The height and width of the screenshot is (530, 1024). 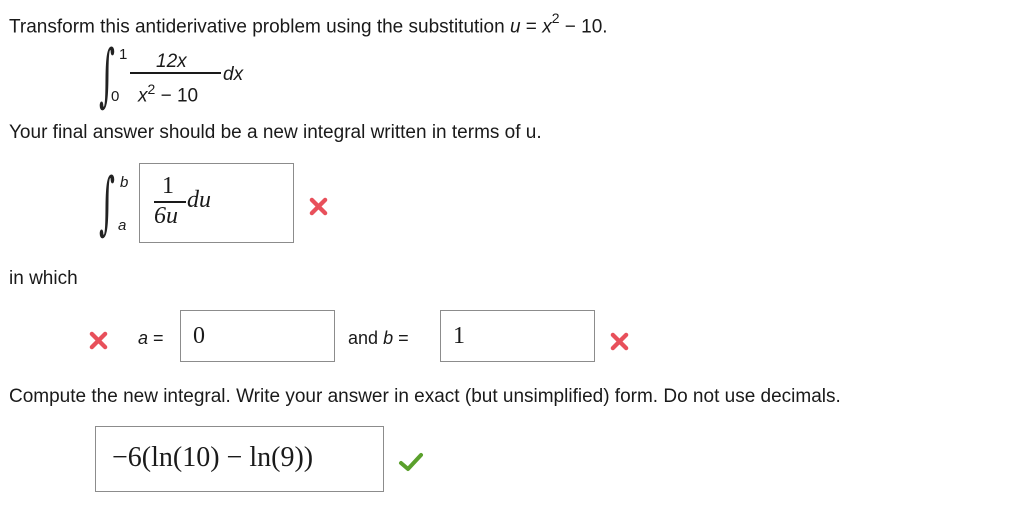 What do you see at coordinates (517, 336) in the screenshot?
I see `b-input: 1` at bounding box center [517, 336].